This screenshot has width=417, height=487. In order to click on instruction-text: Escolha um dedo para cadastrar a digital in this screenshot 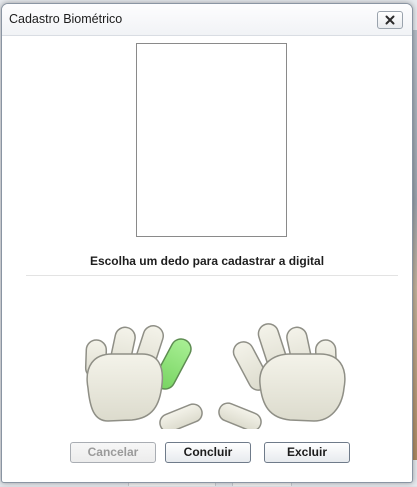, I will do `click(207, 261)`.